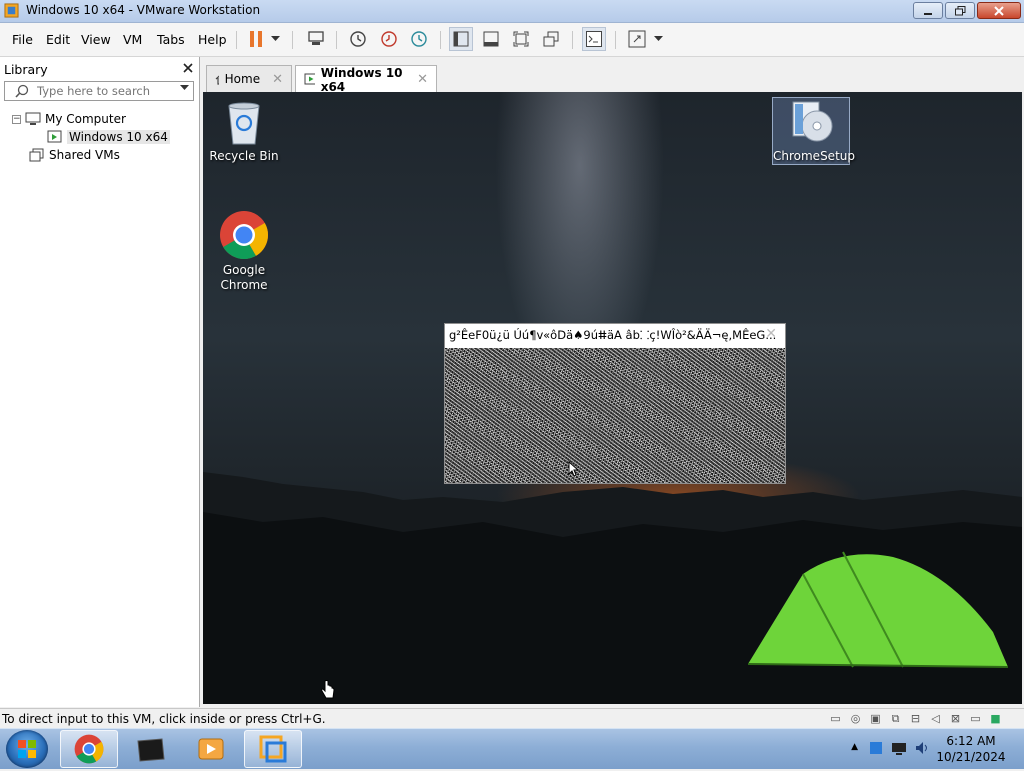  I want to click on console-view-button, so click(594, 39).